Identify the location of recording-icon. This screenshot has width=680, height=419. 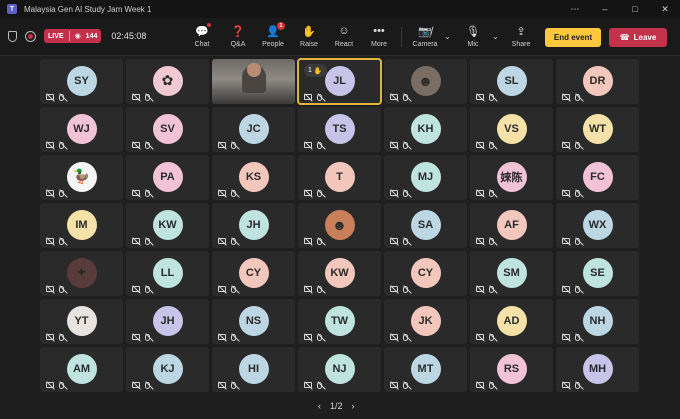
(30, 36).